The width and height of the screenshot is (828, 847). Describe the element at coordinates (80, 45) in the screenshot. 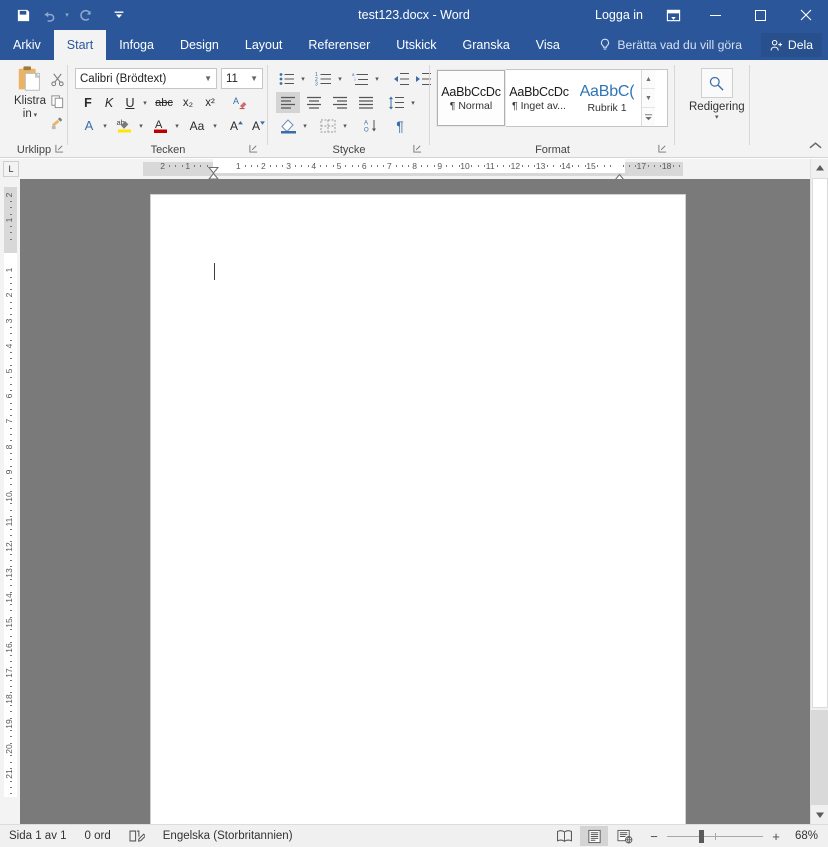

I see `tab-start: Start` at that location.